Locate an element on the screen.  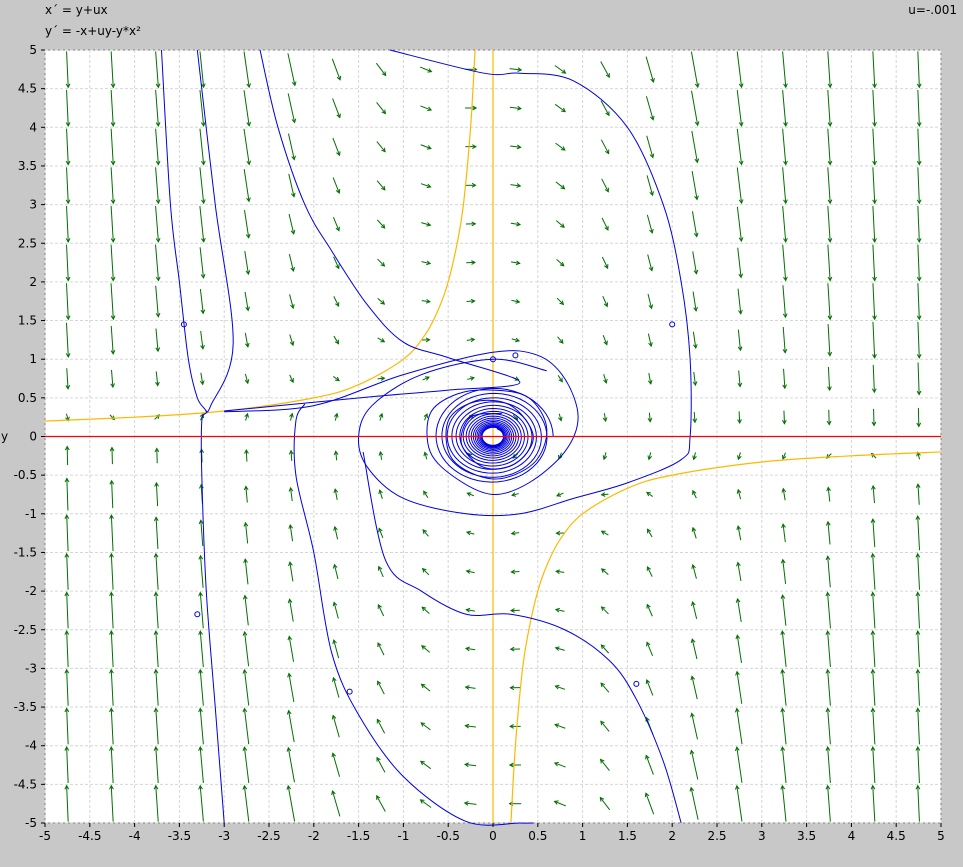
x-tick-label: 2 is located at coordinates (672, 836).